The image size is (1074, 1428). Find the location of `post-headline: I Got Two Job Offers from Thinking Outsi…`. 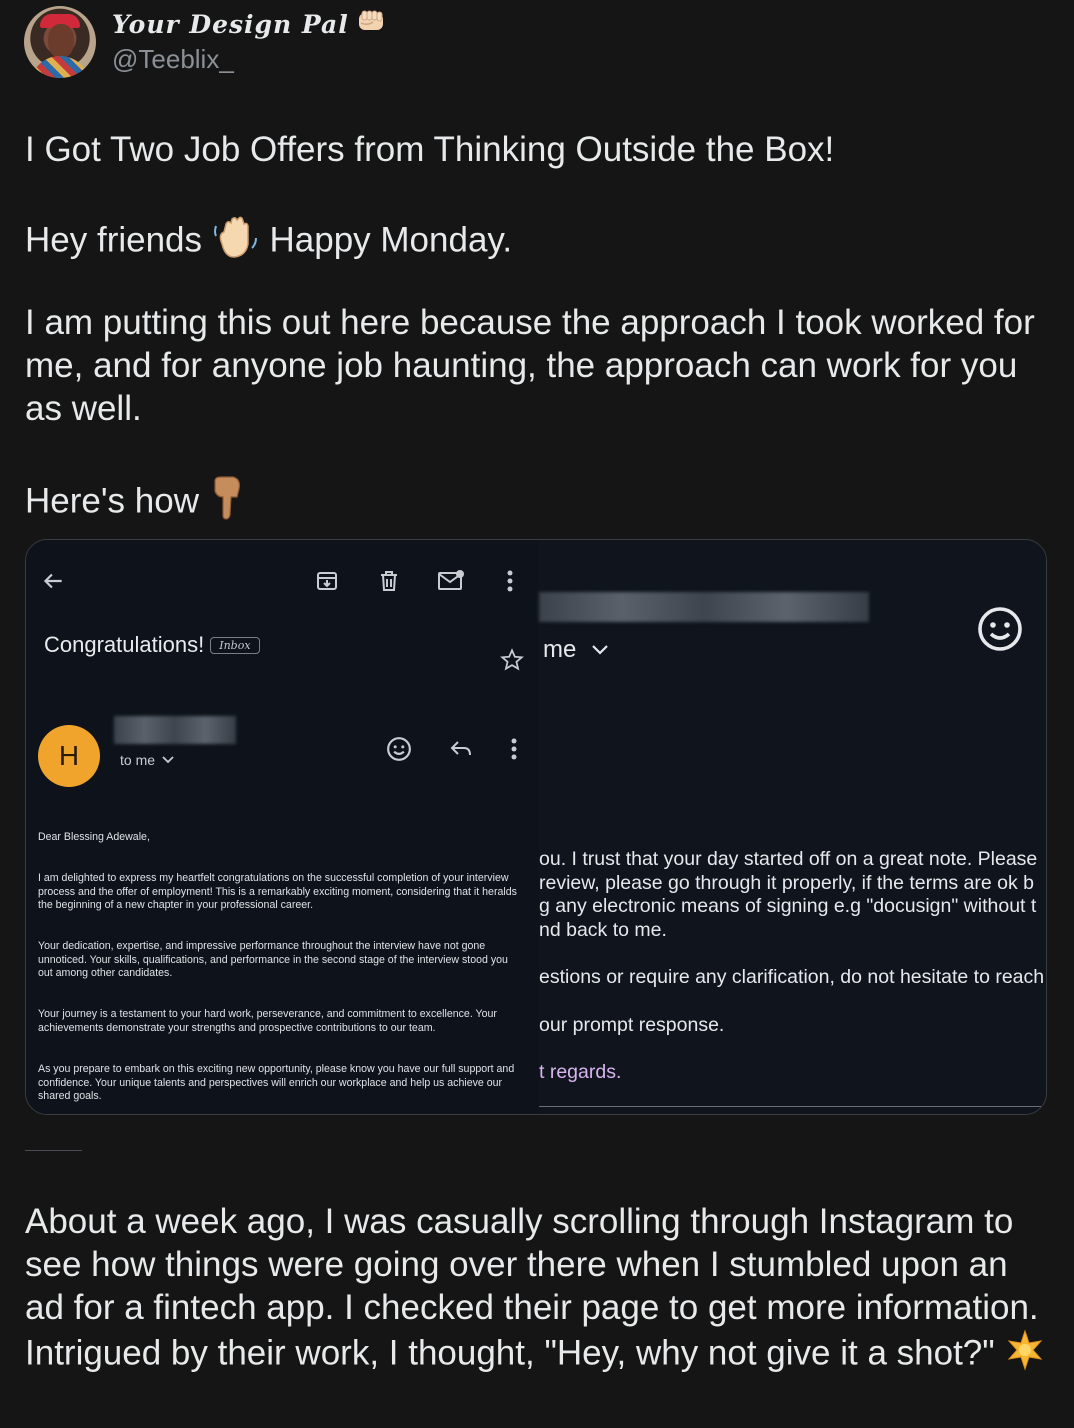

post-headline: I Got Two Job Offers from Thinking Outsi… is located at coordinates (430, 149).